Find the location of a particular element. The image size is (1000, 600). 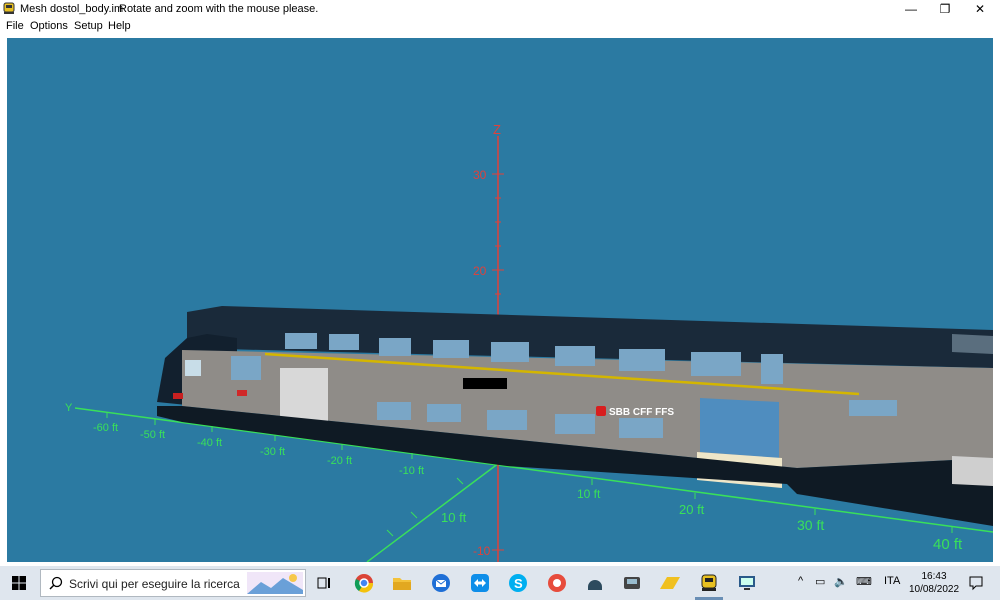

language-indicator: ITA is located at coordinates (892, 581).